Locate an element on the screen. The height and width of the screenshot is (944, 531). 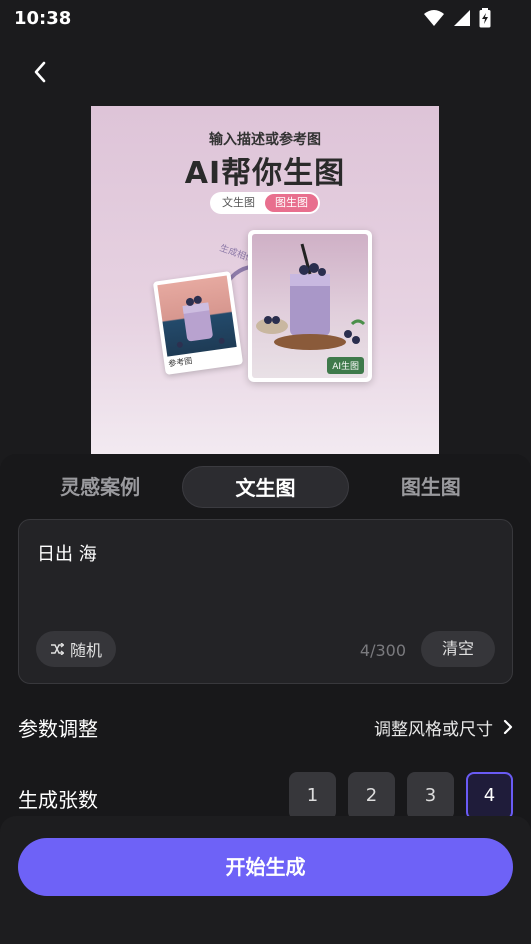
random-label: 随机 is located at coordinates (86, 650).